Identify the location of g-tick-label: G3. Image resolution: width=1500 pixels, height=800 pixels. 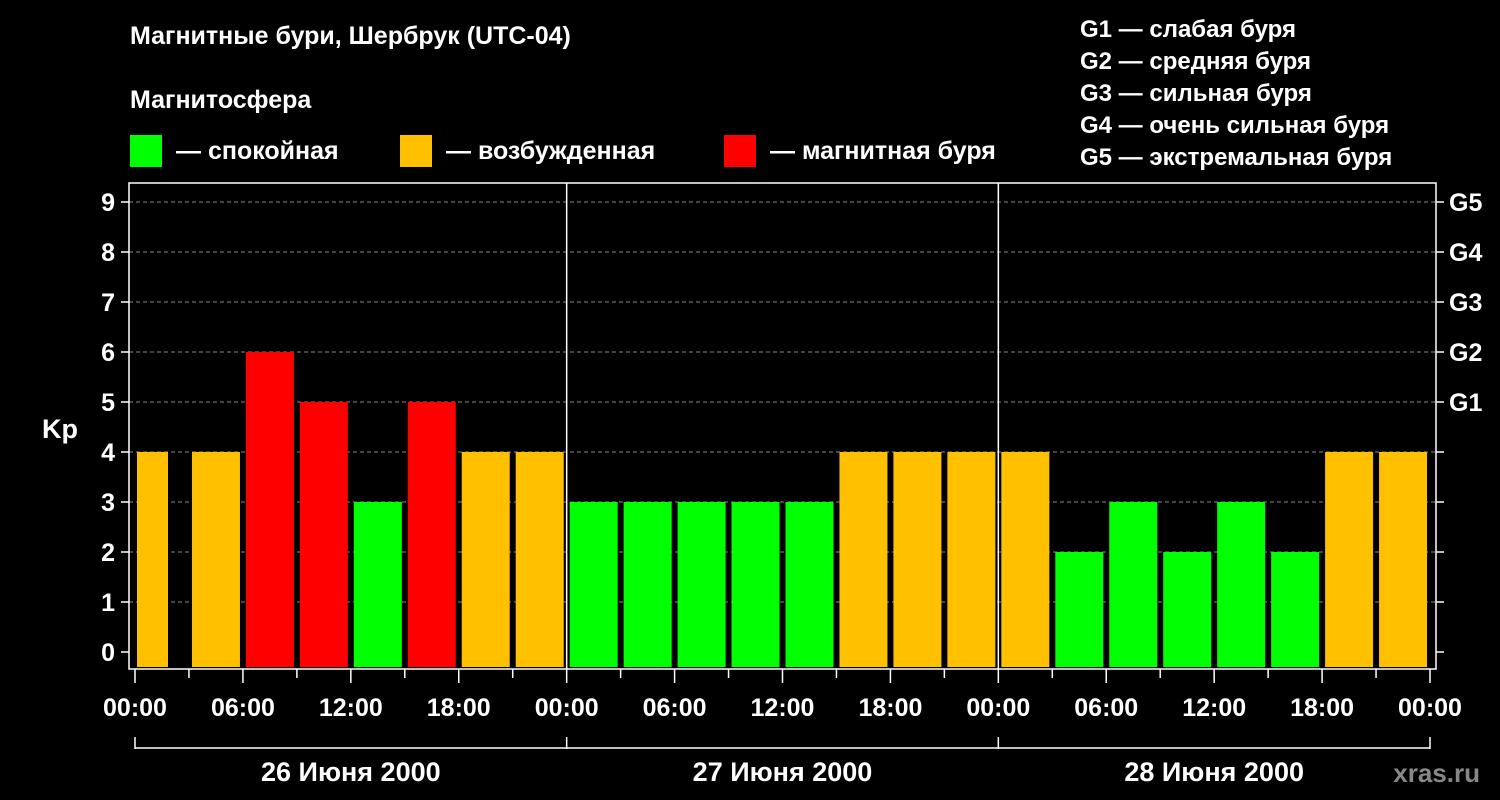
(1465, 303).